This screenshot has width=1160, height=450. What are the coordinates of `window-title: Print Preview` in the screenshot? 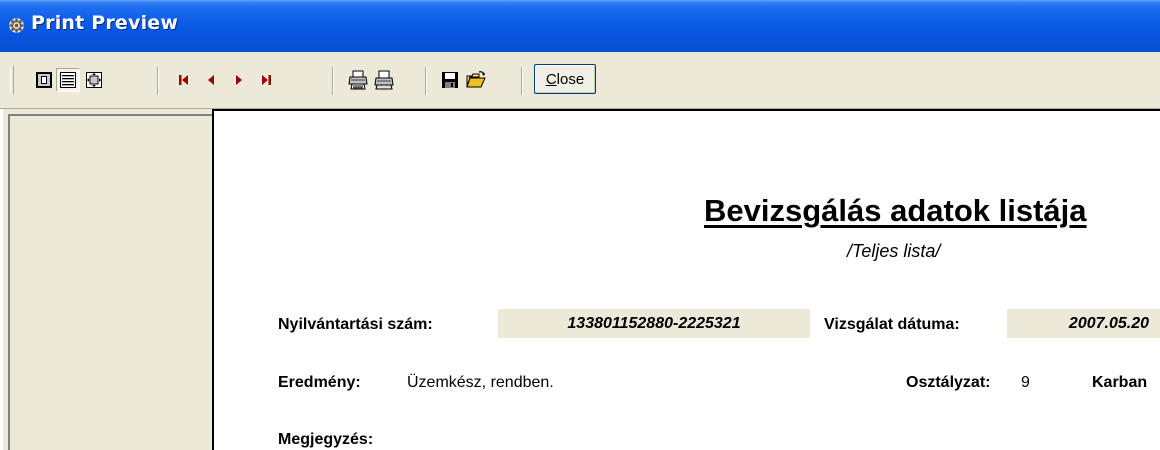 It's located at (105, 23).